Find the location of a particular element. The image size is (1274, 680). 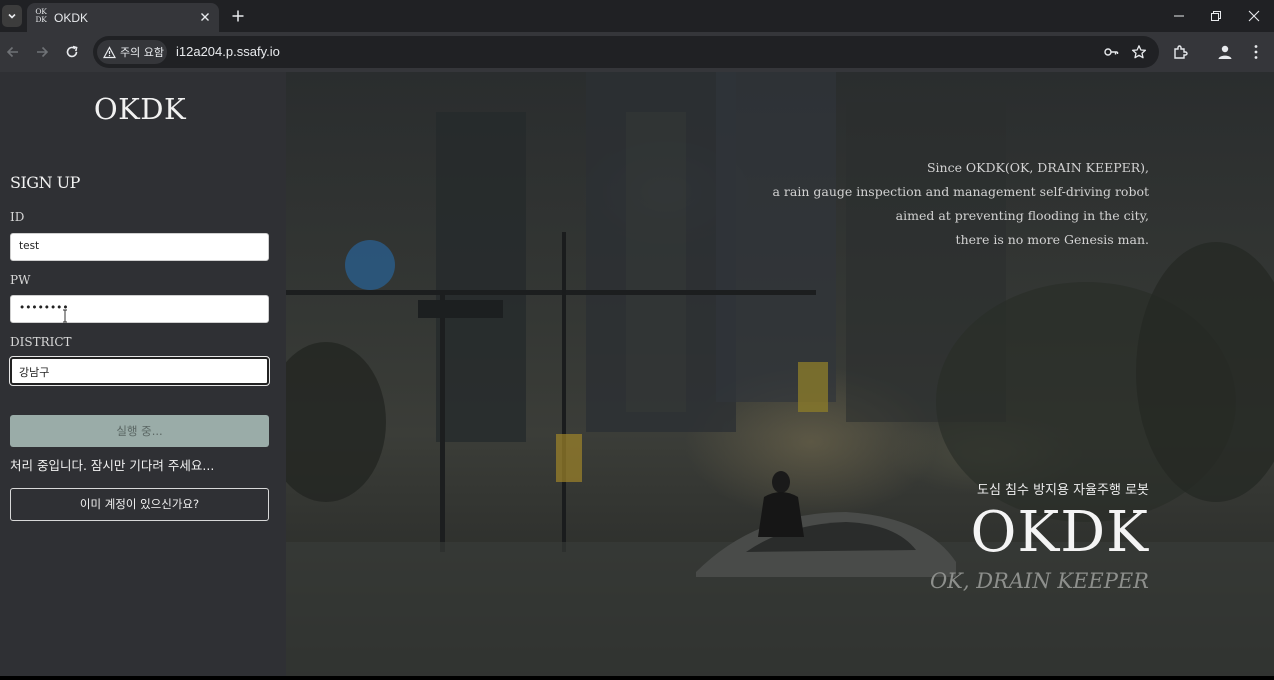

forward-arrow-icon is located at coordinates (42, 52).